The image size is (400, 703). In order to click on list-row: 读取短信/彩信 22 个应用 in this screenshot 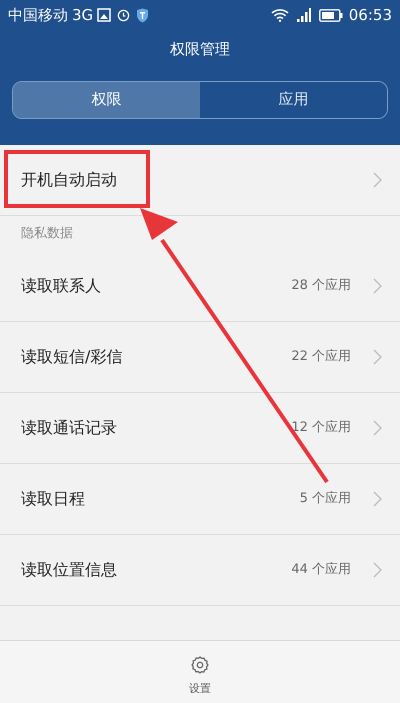, I will do `click(200, 357)`.